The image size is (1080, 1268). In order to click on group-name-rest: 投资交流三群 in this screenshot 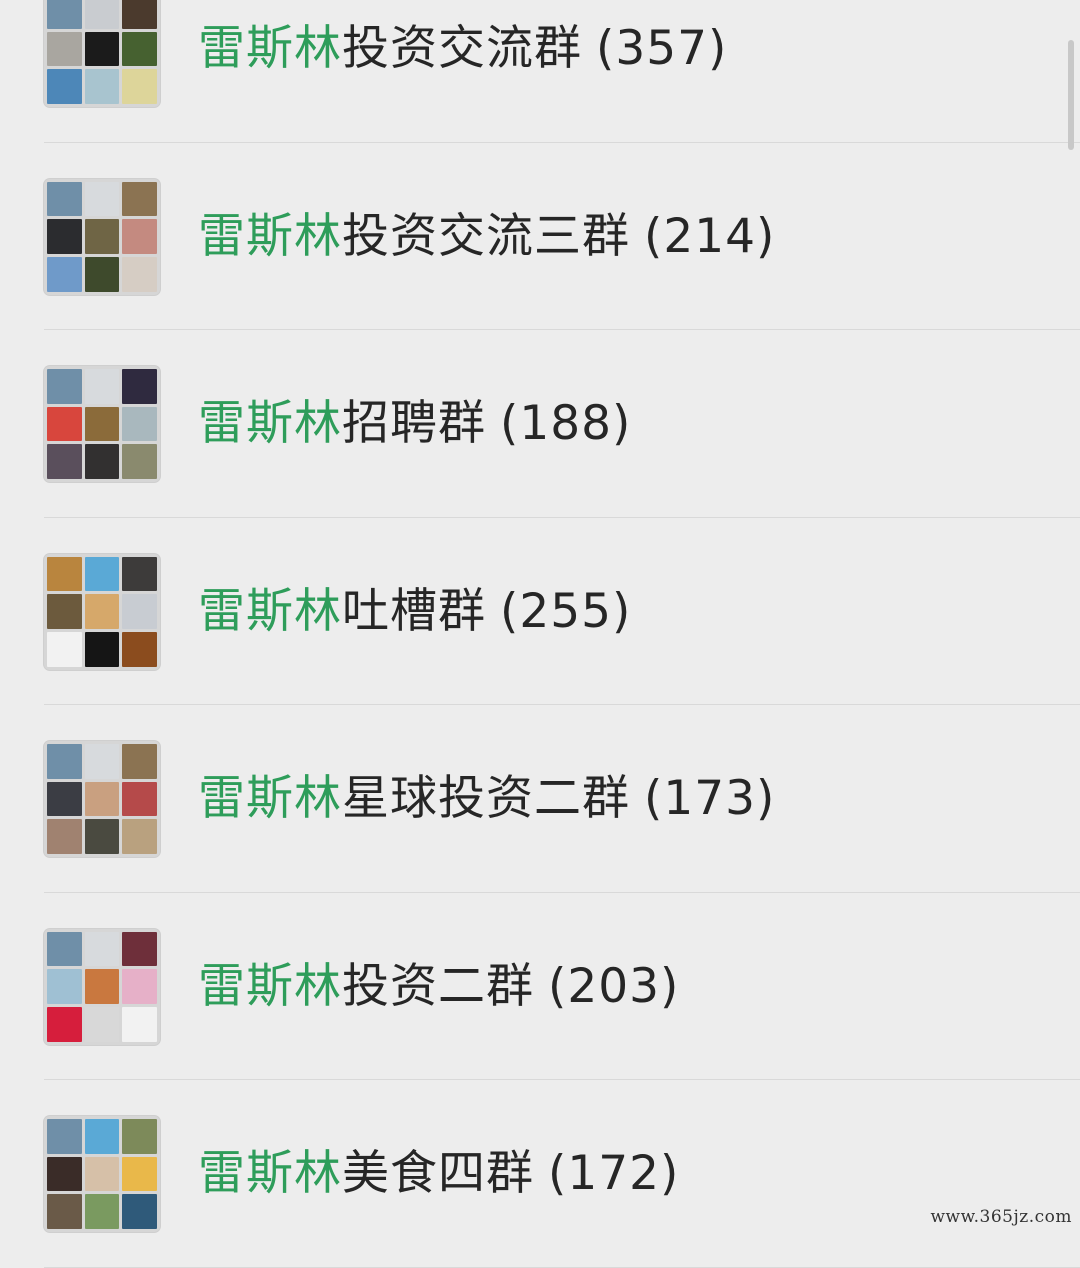, I will do `click(486, 236)`.